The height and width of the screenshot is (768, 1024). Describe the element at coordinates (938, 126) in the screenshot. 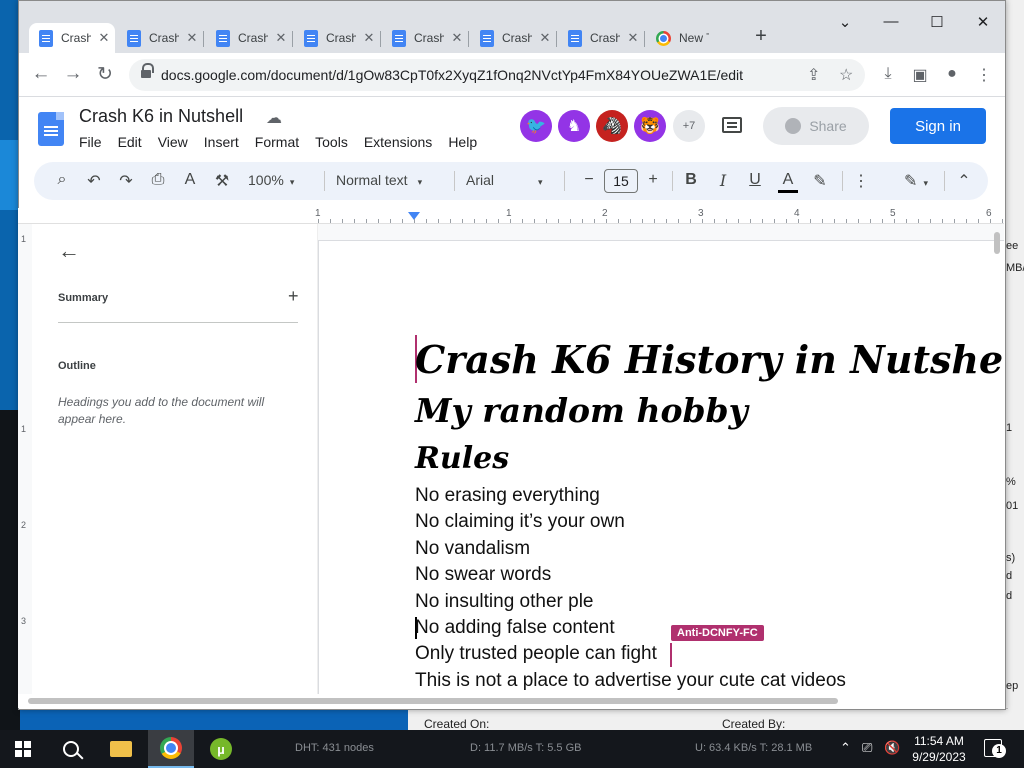

I see `sign-in-button: Sign in` at that location.